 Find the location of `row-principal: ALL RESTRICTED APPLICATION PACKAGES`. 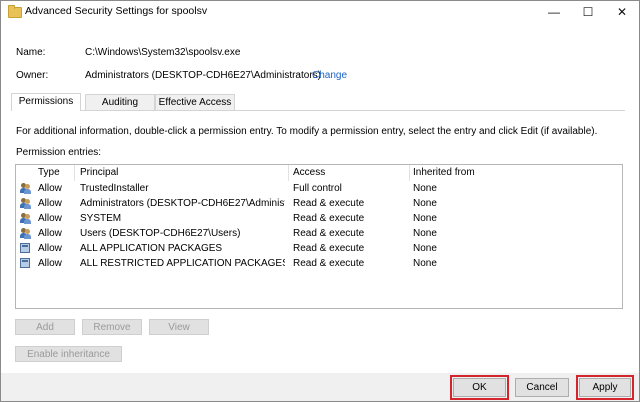

row-principal: ALL RESTRICTED APPLICATION PACKAGES is located at coordinates (182, 263).